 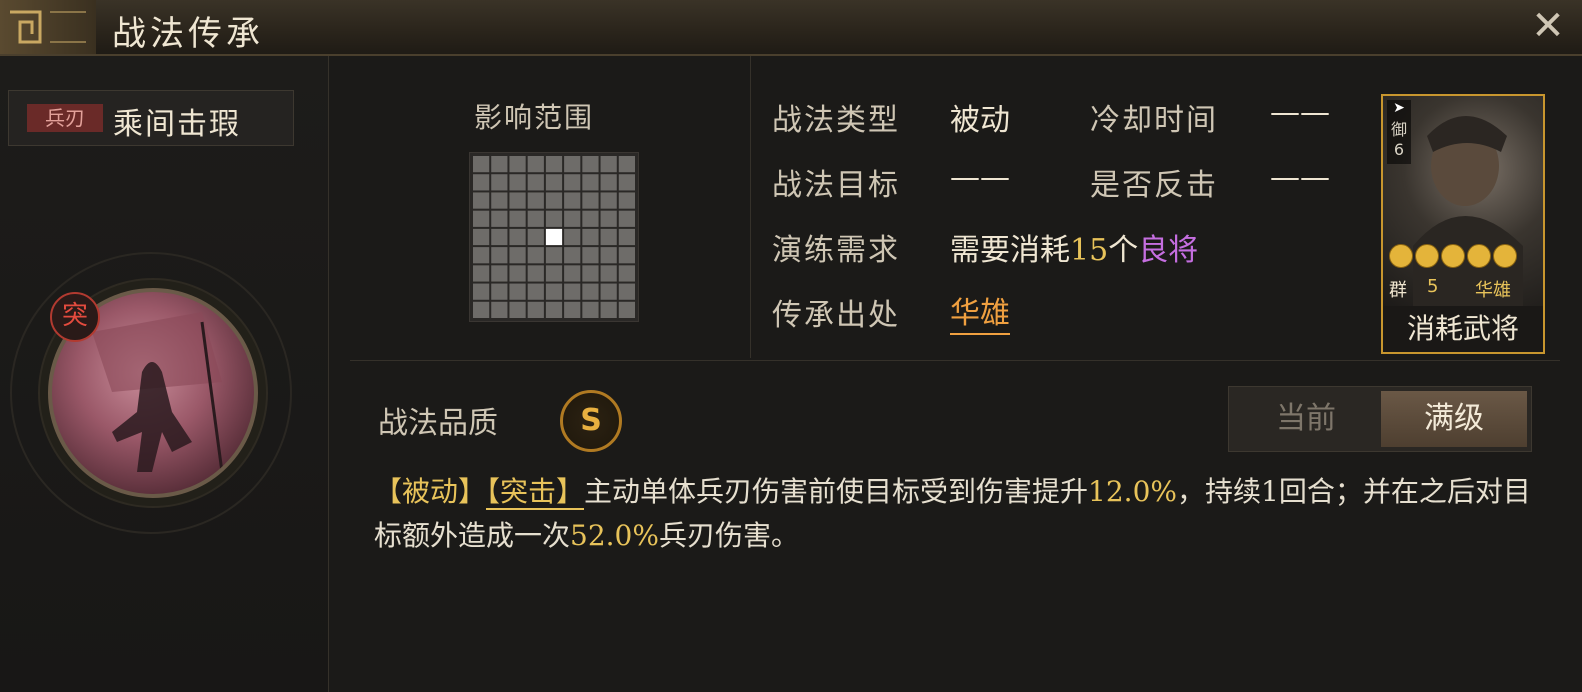 I want to click on title-bar: 战法传承 ✕, so click(x=791, y=28).